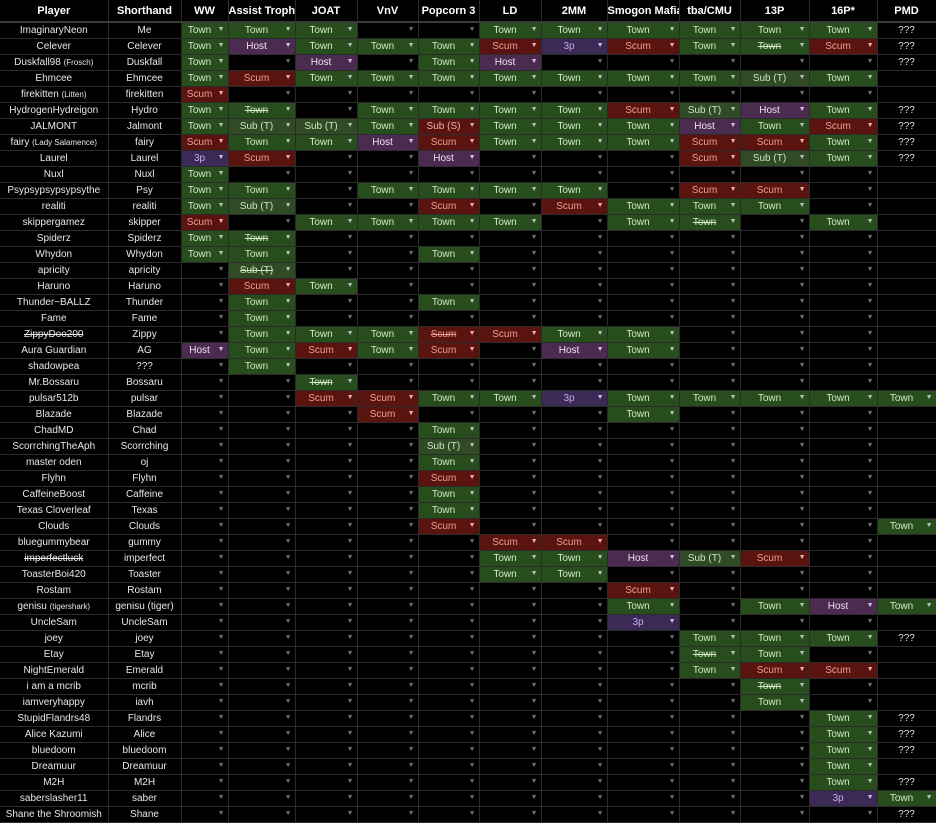 Image resolution: width=936 pixels, height=823 pixels. Describe the element at coordinates (145, 270) in the screenshot. I see `shorthand-cell: apricity` at that location.